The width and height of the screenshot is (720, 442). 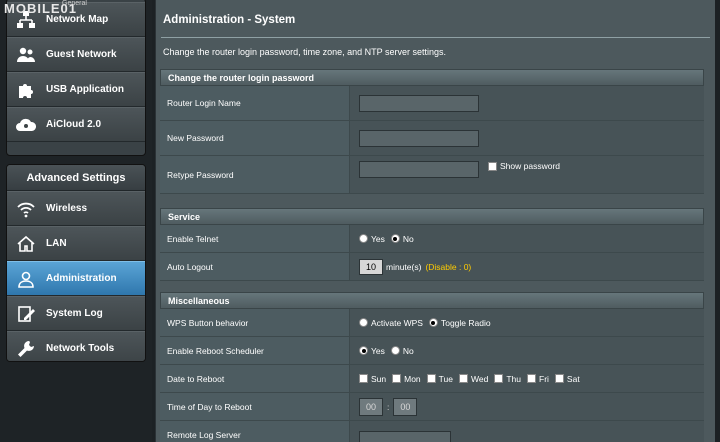 What do you see at coordinates (531, 378) in the screenshot?
I see `day-fri-checkbox` at bounding box center [531, 378].